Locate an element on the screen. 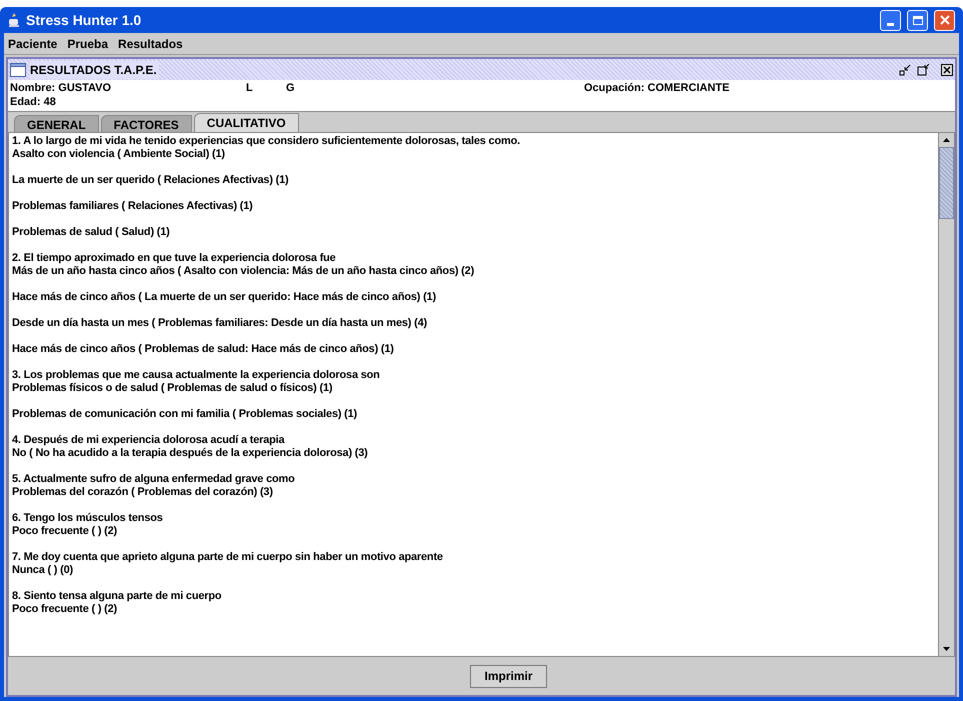 The height and width of the screenshot is (701, 963). coffee-cup-icon is located at coordinates (14, 20).